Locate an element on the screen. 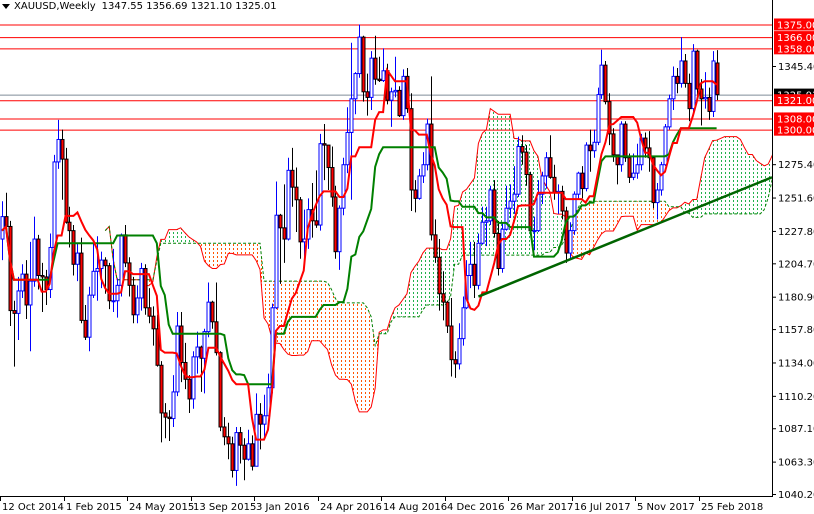  price-tick-label: 1157.80 is located at coordinates (796, 330).